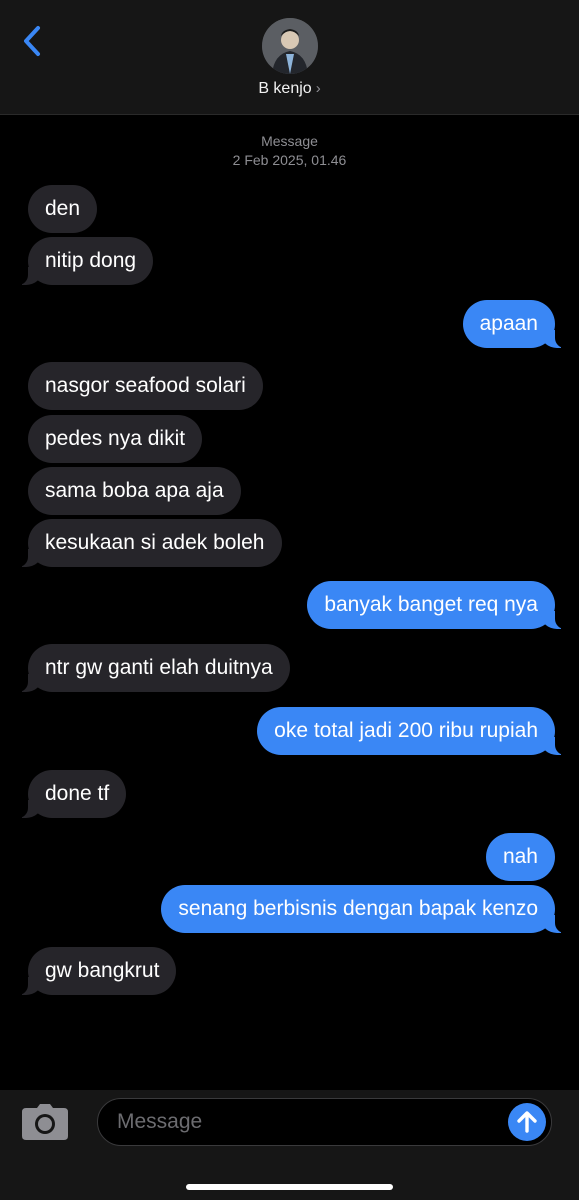  I want to click on chevron-right-icon: ›, so click(318, 88).